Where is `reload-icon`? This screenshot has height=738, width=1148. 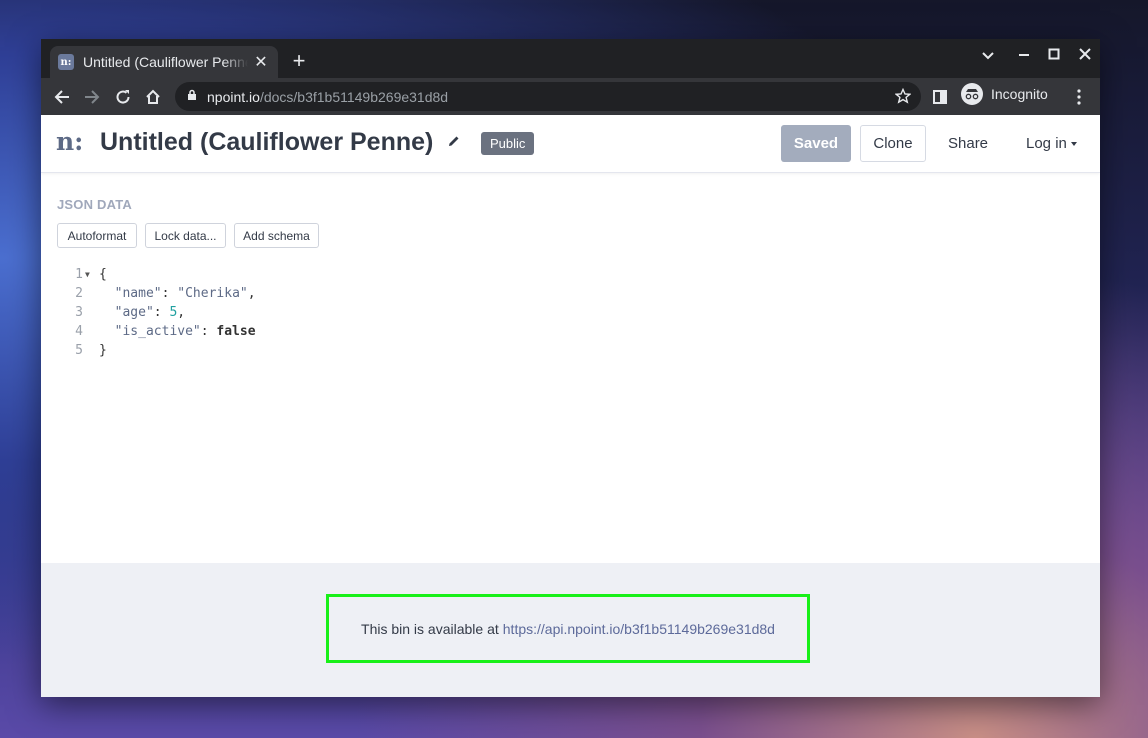
reload-icon is located at coordinates (123, 97).